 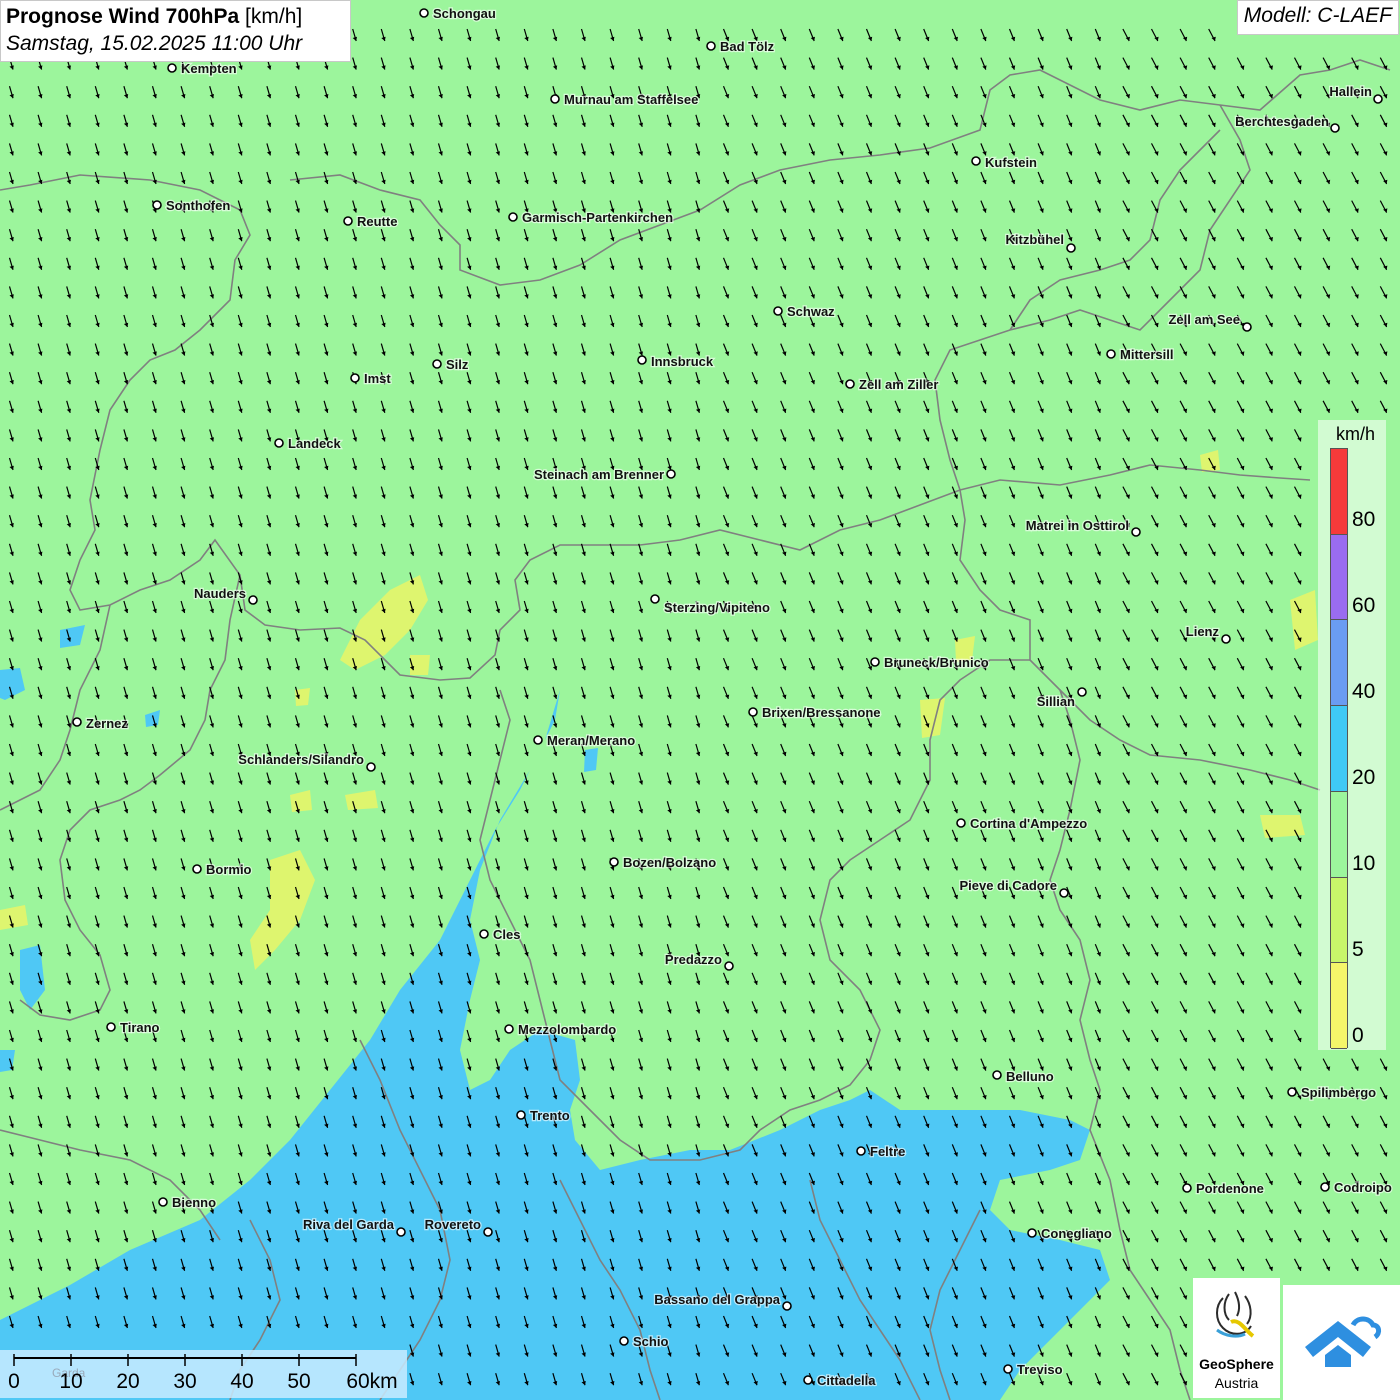 What do you see at coordinates (1146, 354) in the screenshot?
I see `city-label: Mittersill` at bounding box center [1146, 354].